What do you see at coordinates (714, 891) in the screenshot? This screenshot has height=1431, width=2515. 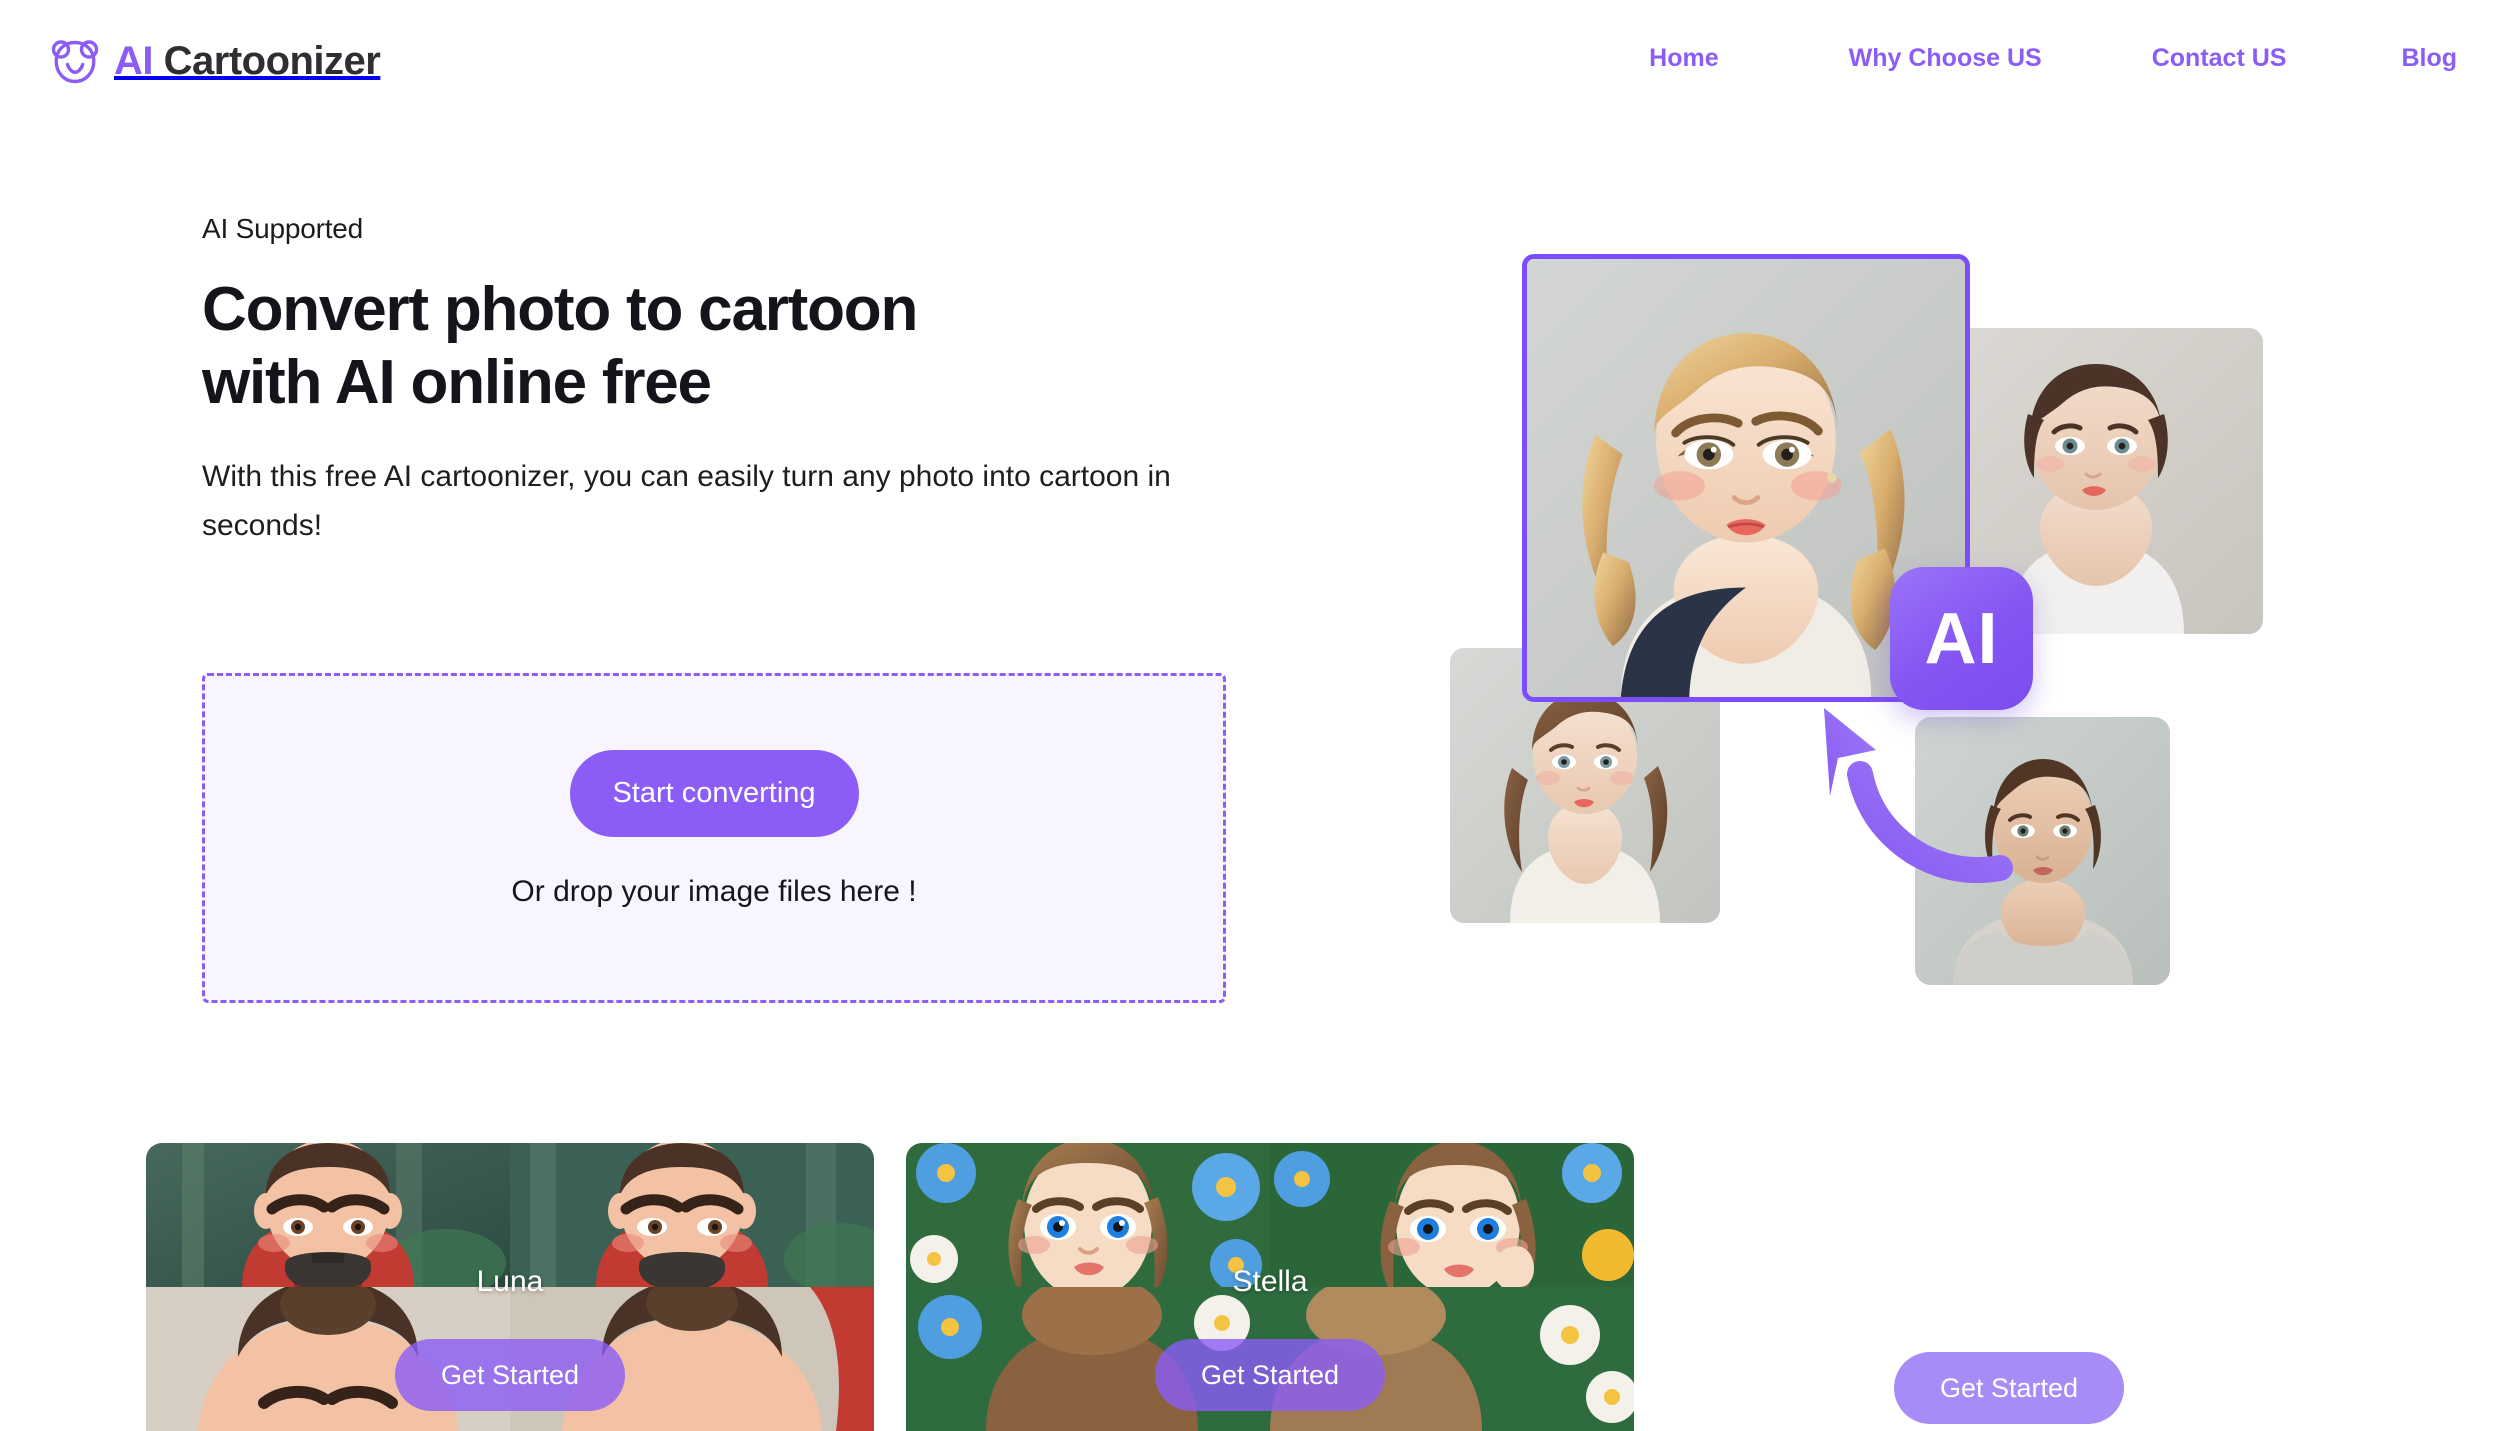 I see `dropzone-hint-text: Or drop your image files here !` at bounding box center [714, 891].